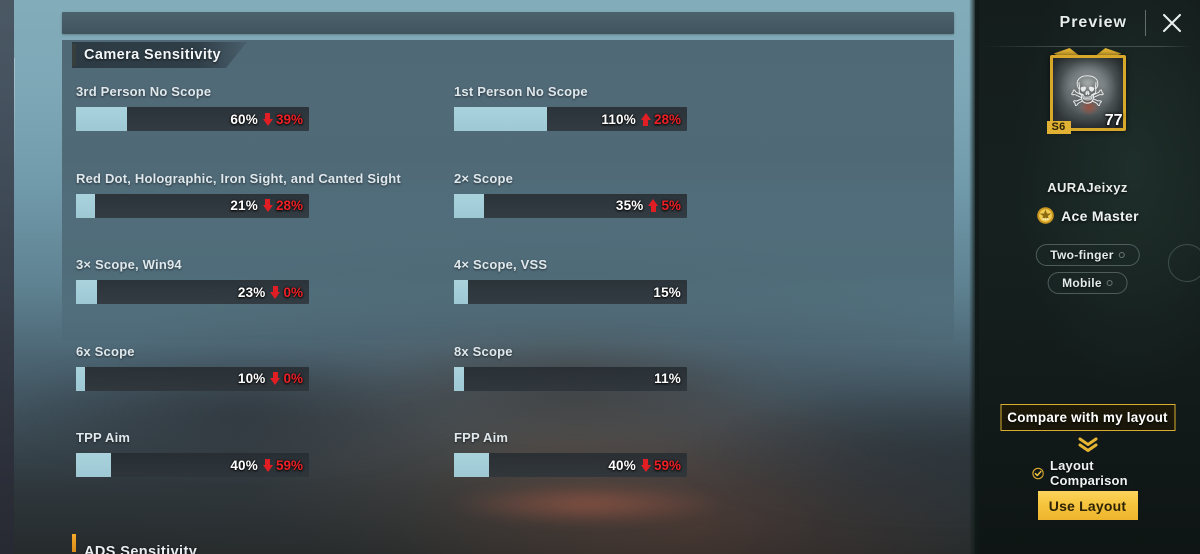 This screenshot has width=1200, height=554. Describe the element at coordinates (192, 292) in the screenshot. I see `sensitivity-slider: 23% 0%` at that location.